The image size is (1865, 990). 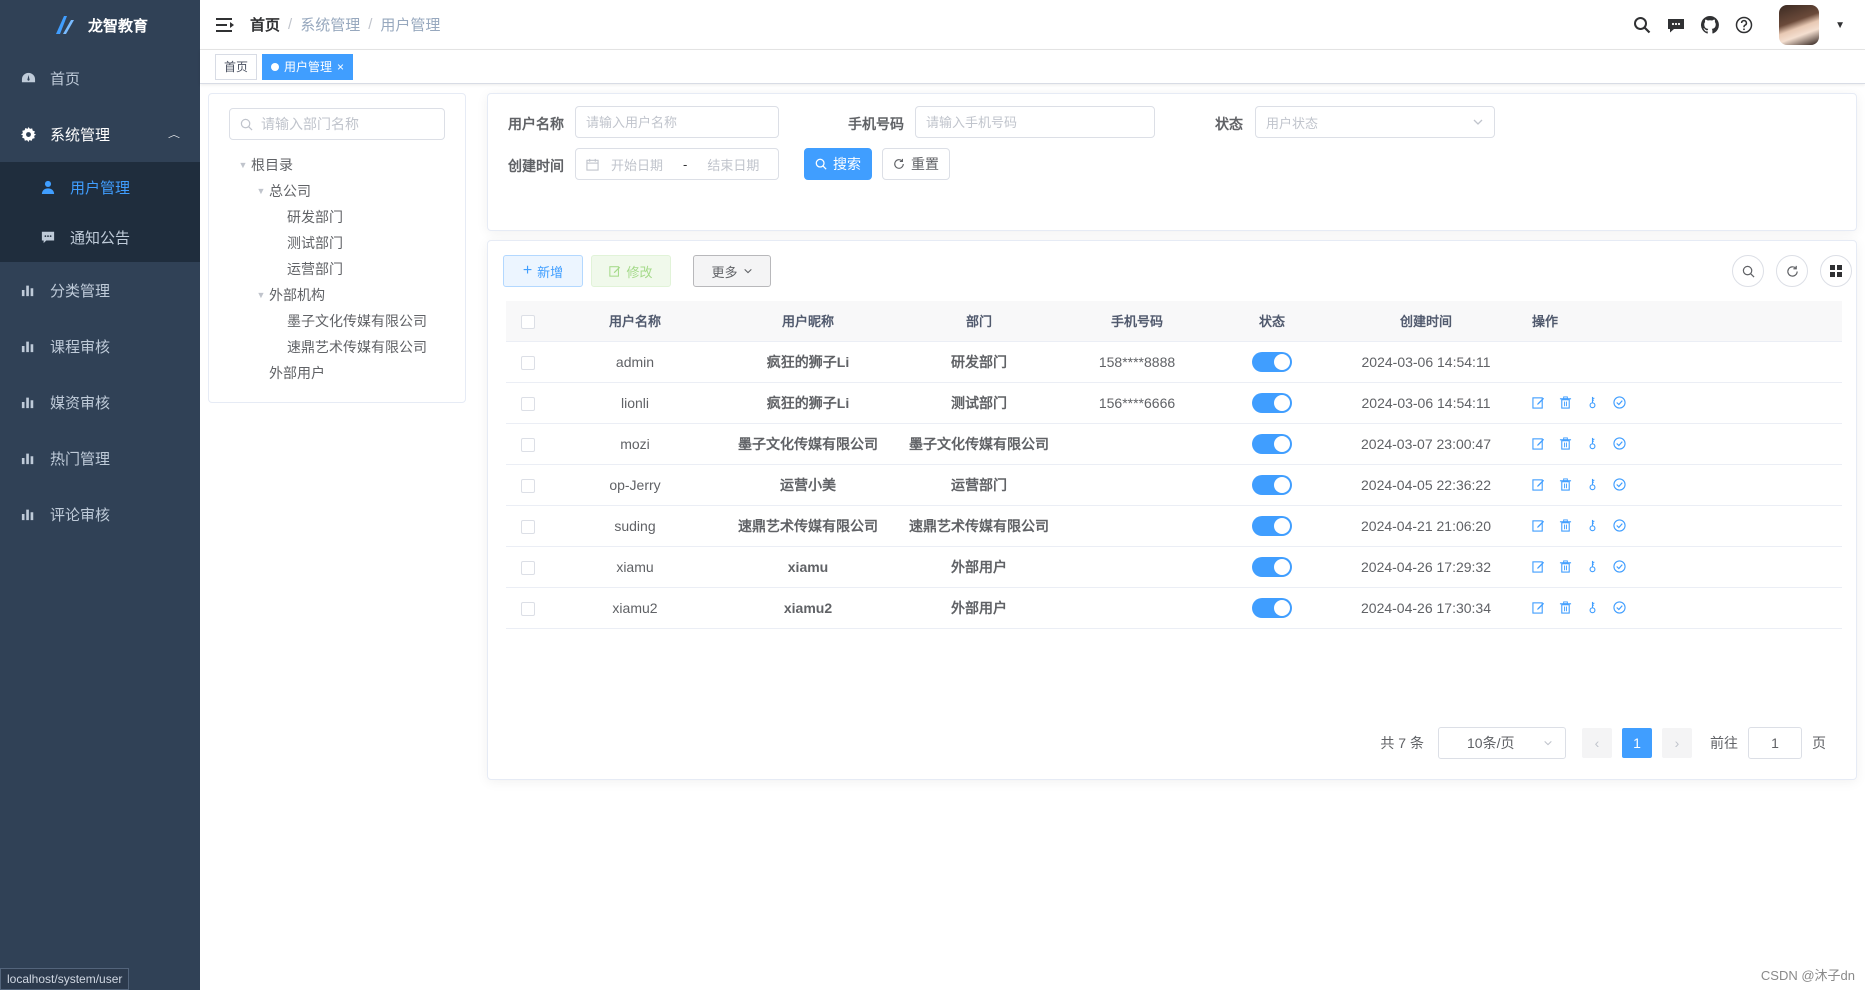 What do you see at coordinates (100, 134) in the screenshot?
I see `sidebar-item-system: 系统管理 ︿` at bounding box center [100, 134].